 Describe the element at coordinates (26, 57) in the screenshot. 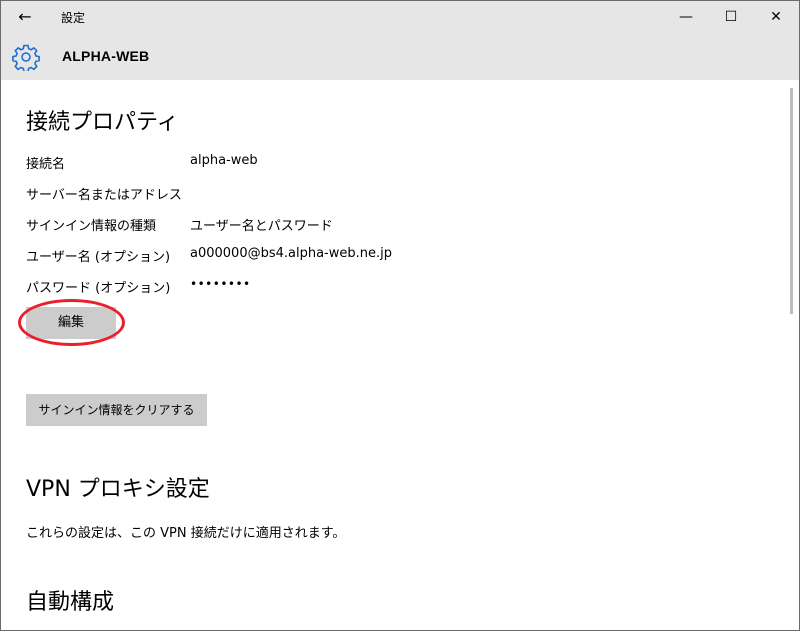

I see `gear-icon` at that location.